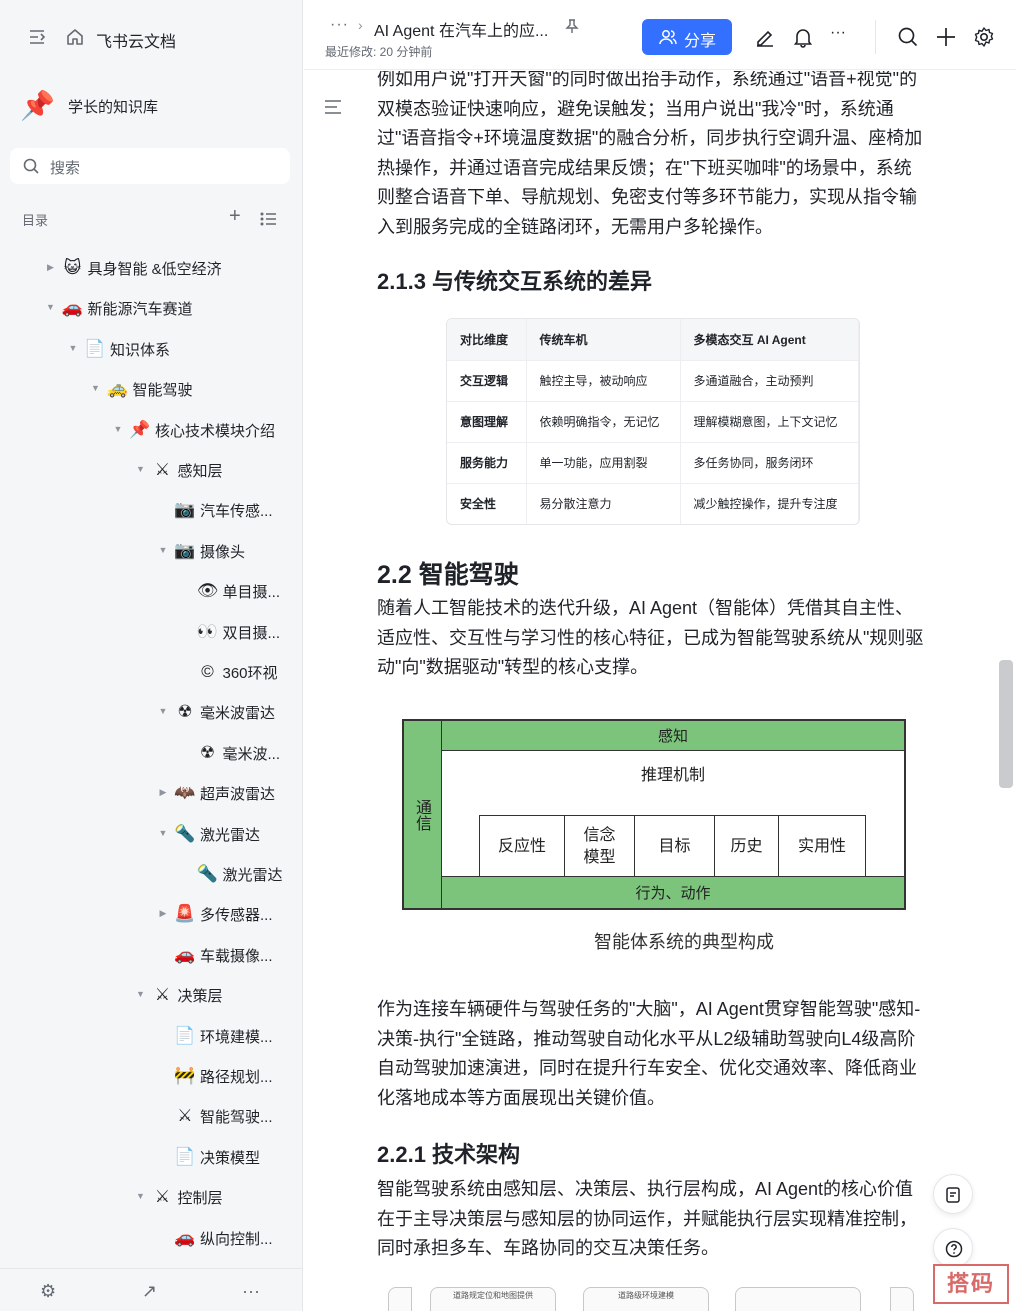 The height and width of the screenshot is (1311, 1016). Describe the element at coordinates (487, 422) in the screenshot. I see `table-cell: 意图理解` at that location.